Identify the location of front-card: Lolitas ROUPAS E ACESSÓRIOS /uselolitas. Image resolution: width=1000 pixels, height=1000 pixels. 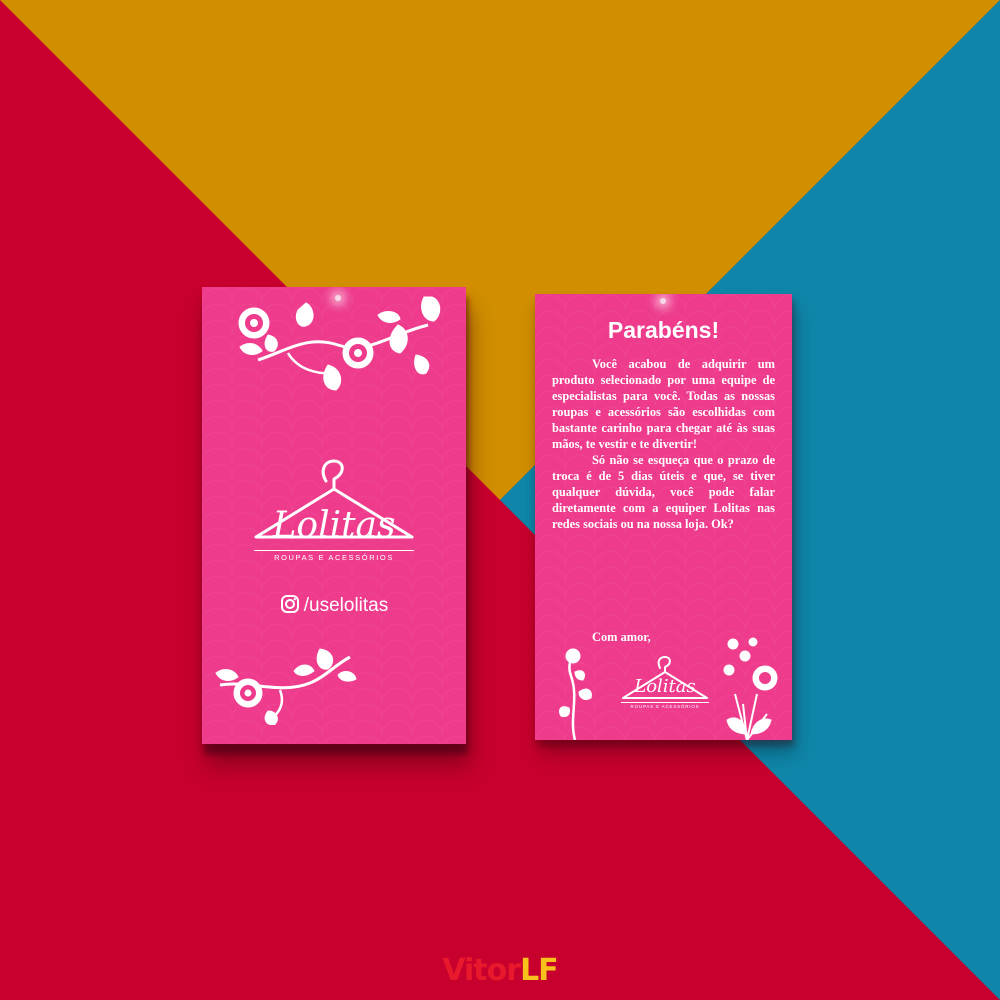
(334, 515).